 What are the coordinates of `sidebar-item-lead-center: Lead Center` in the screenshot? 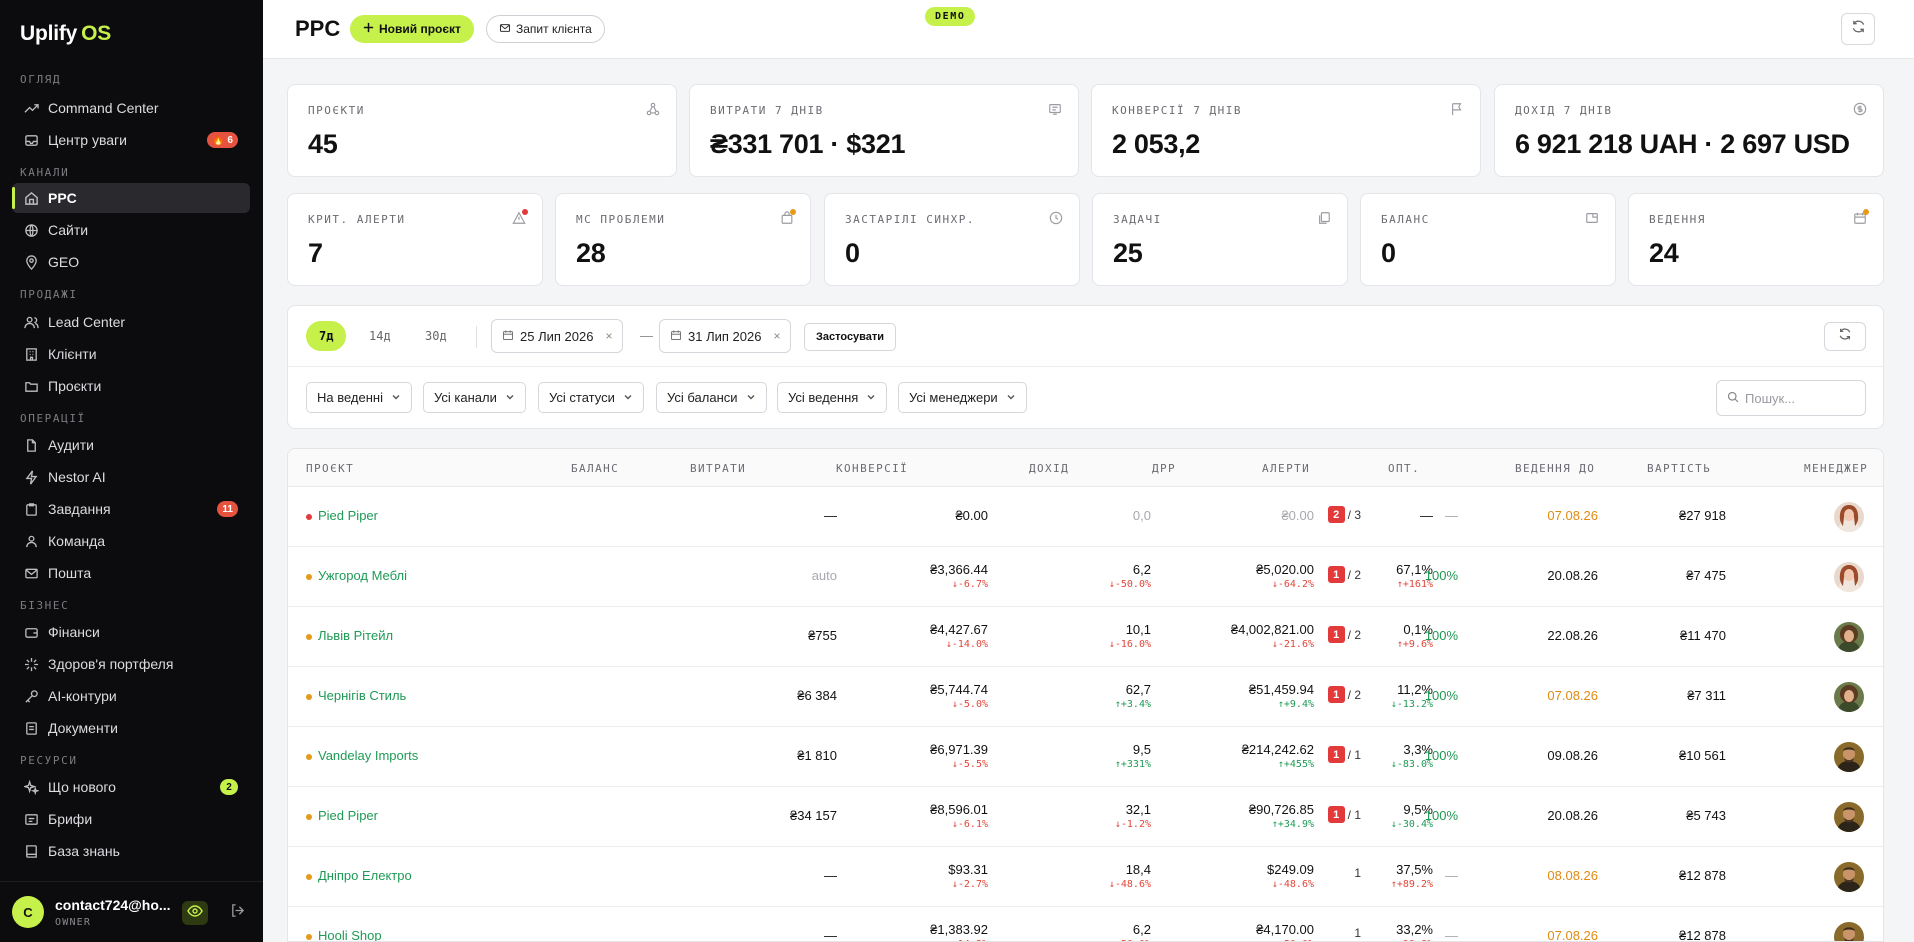 It's located at (131, 322).